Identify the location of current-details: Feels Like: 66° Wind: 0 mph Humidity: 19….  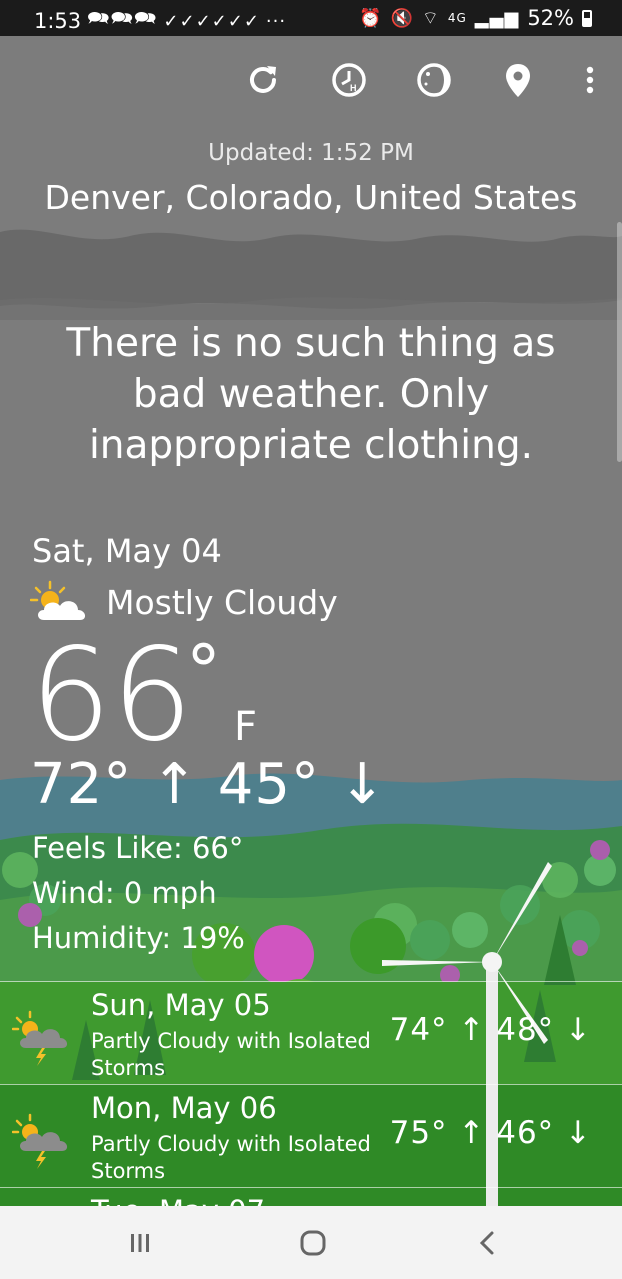
(138, 893).